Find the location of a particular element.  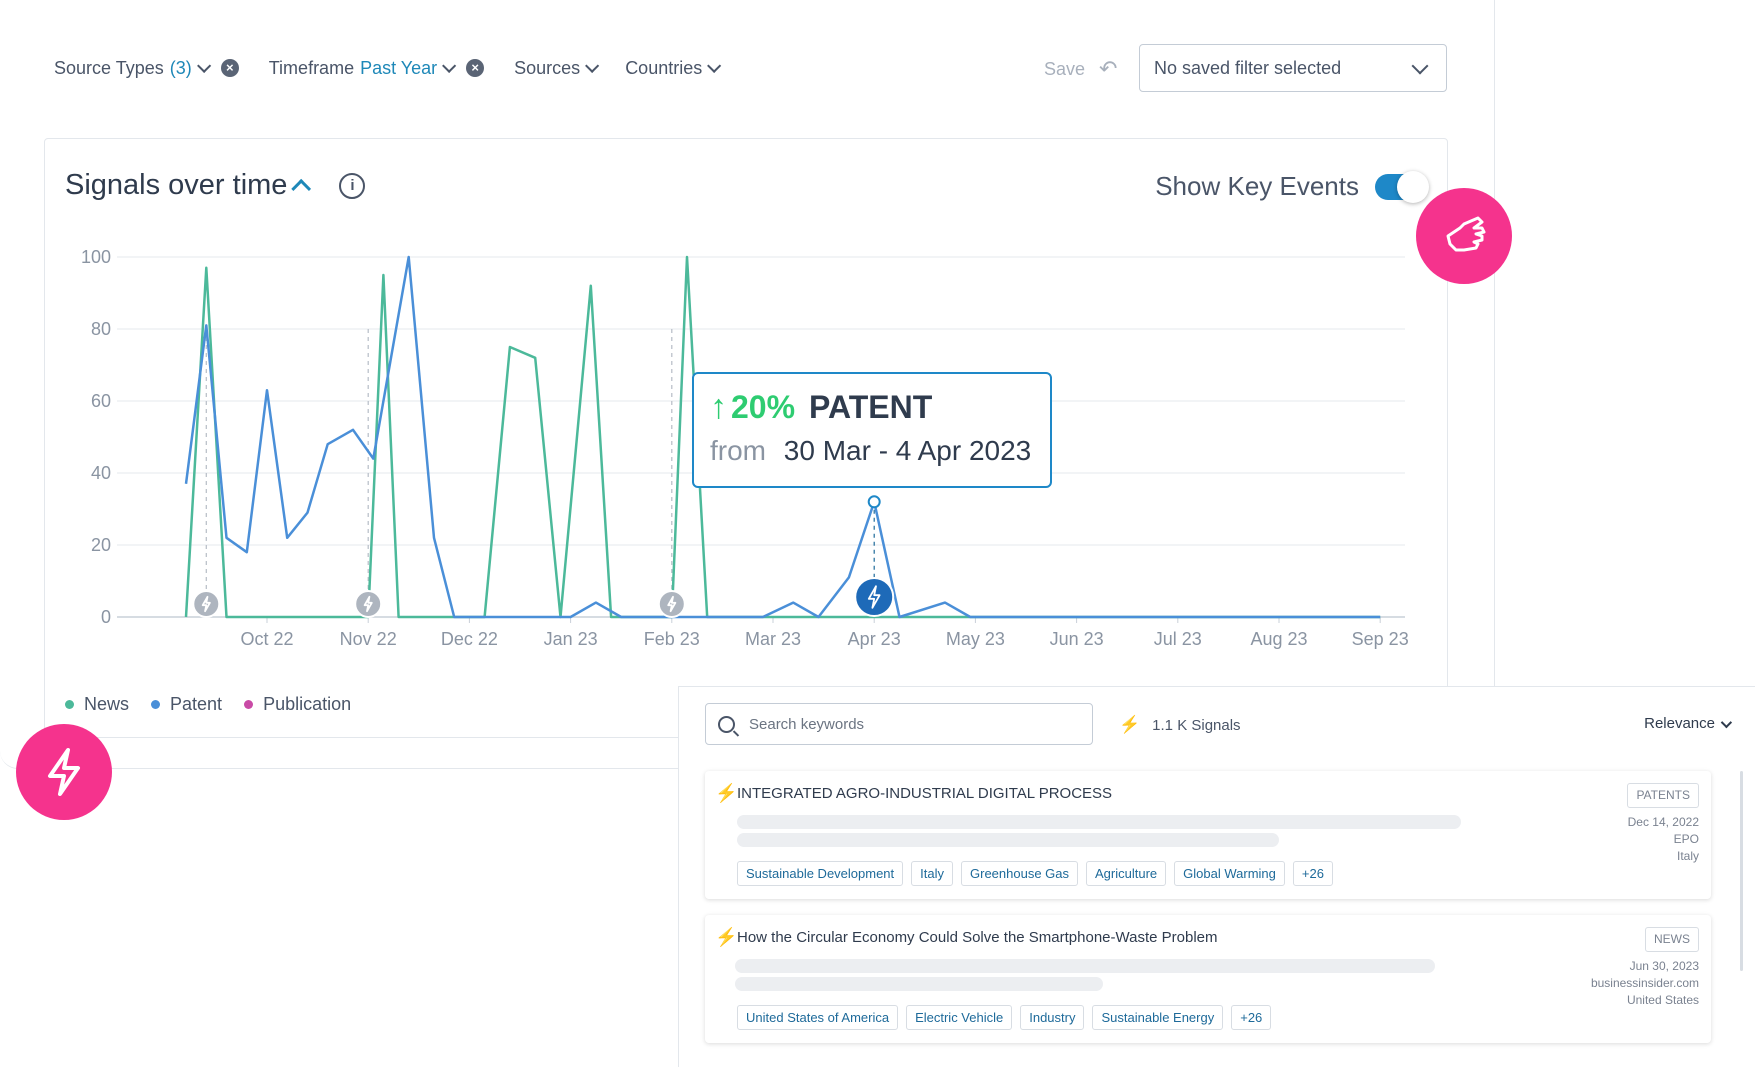

sort-value: Relevance is located at coordinates (1679, 723).